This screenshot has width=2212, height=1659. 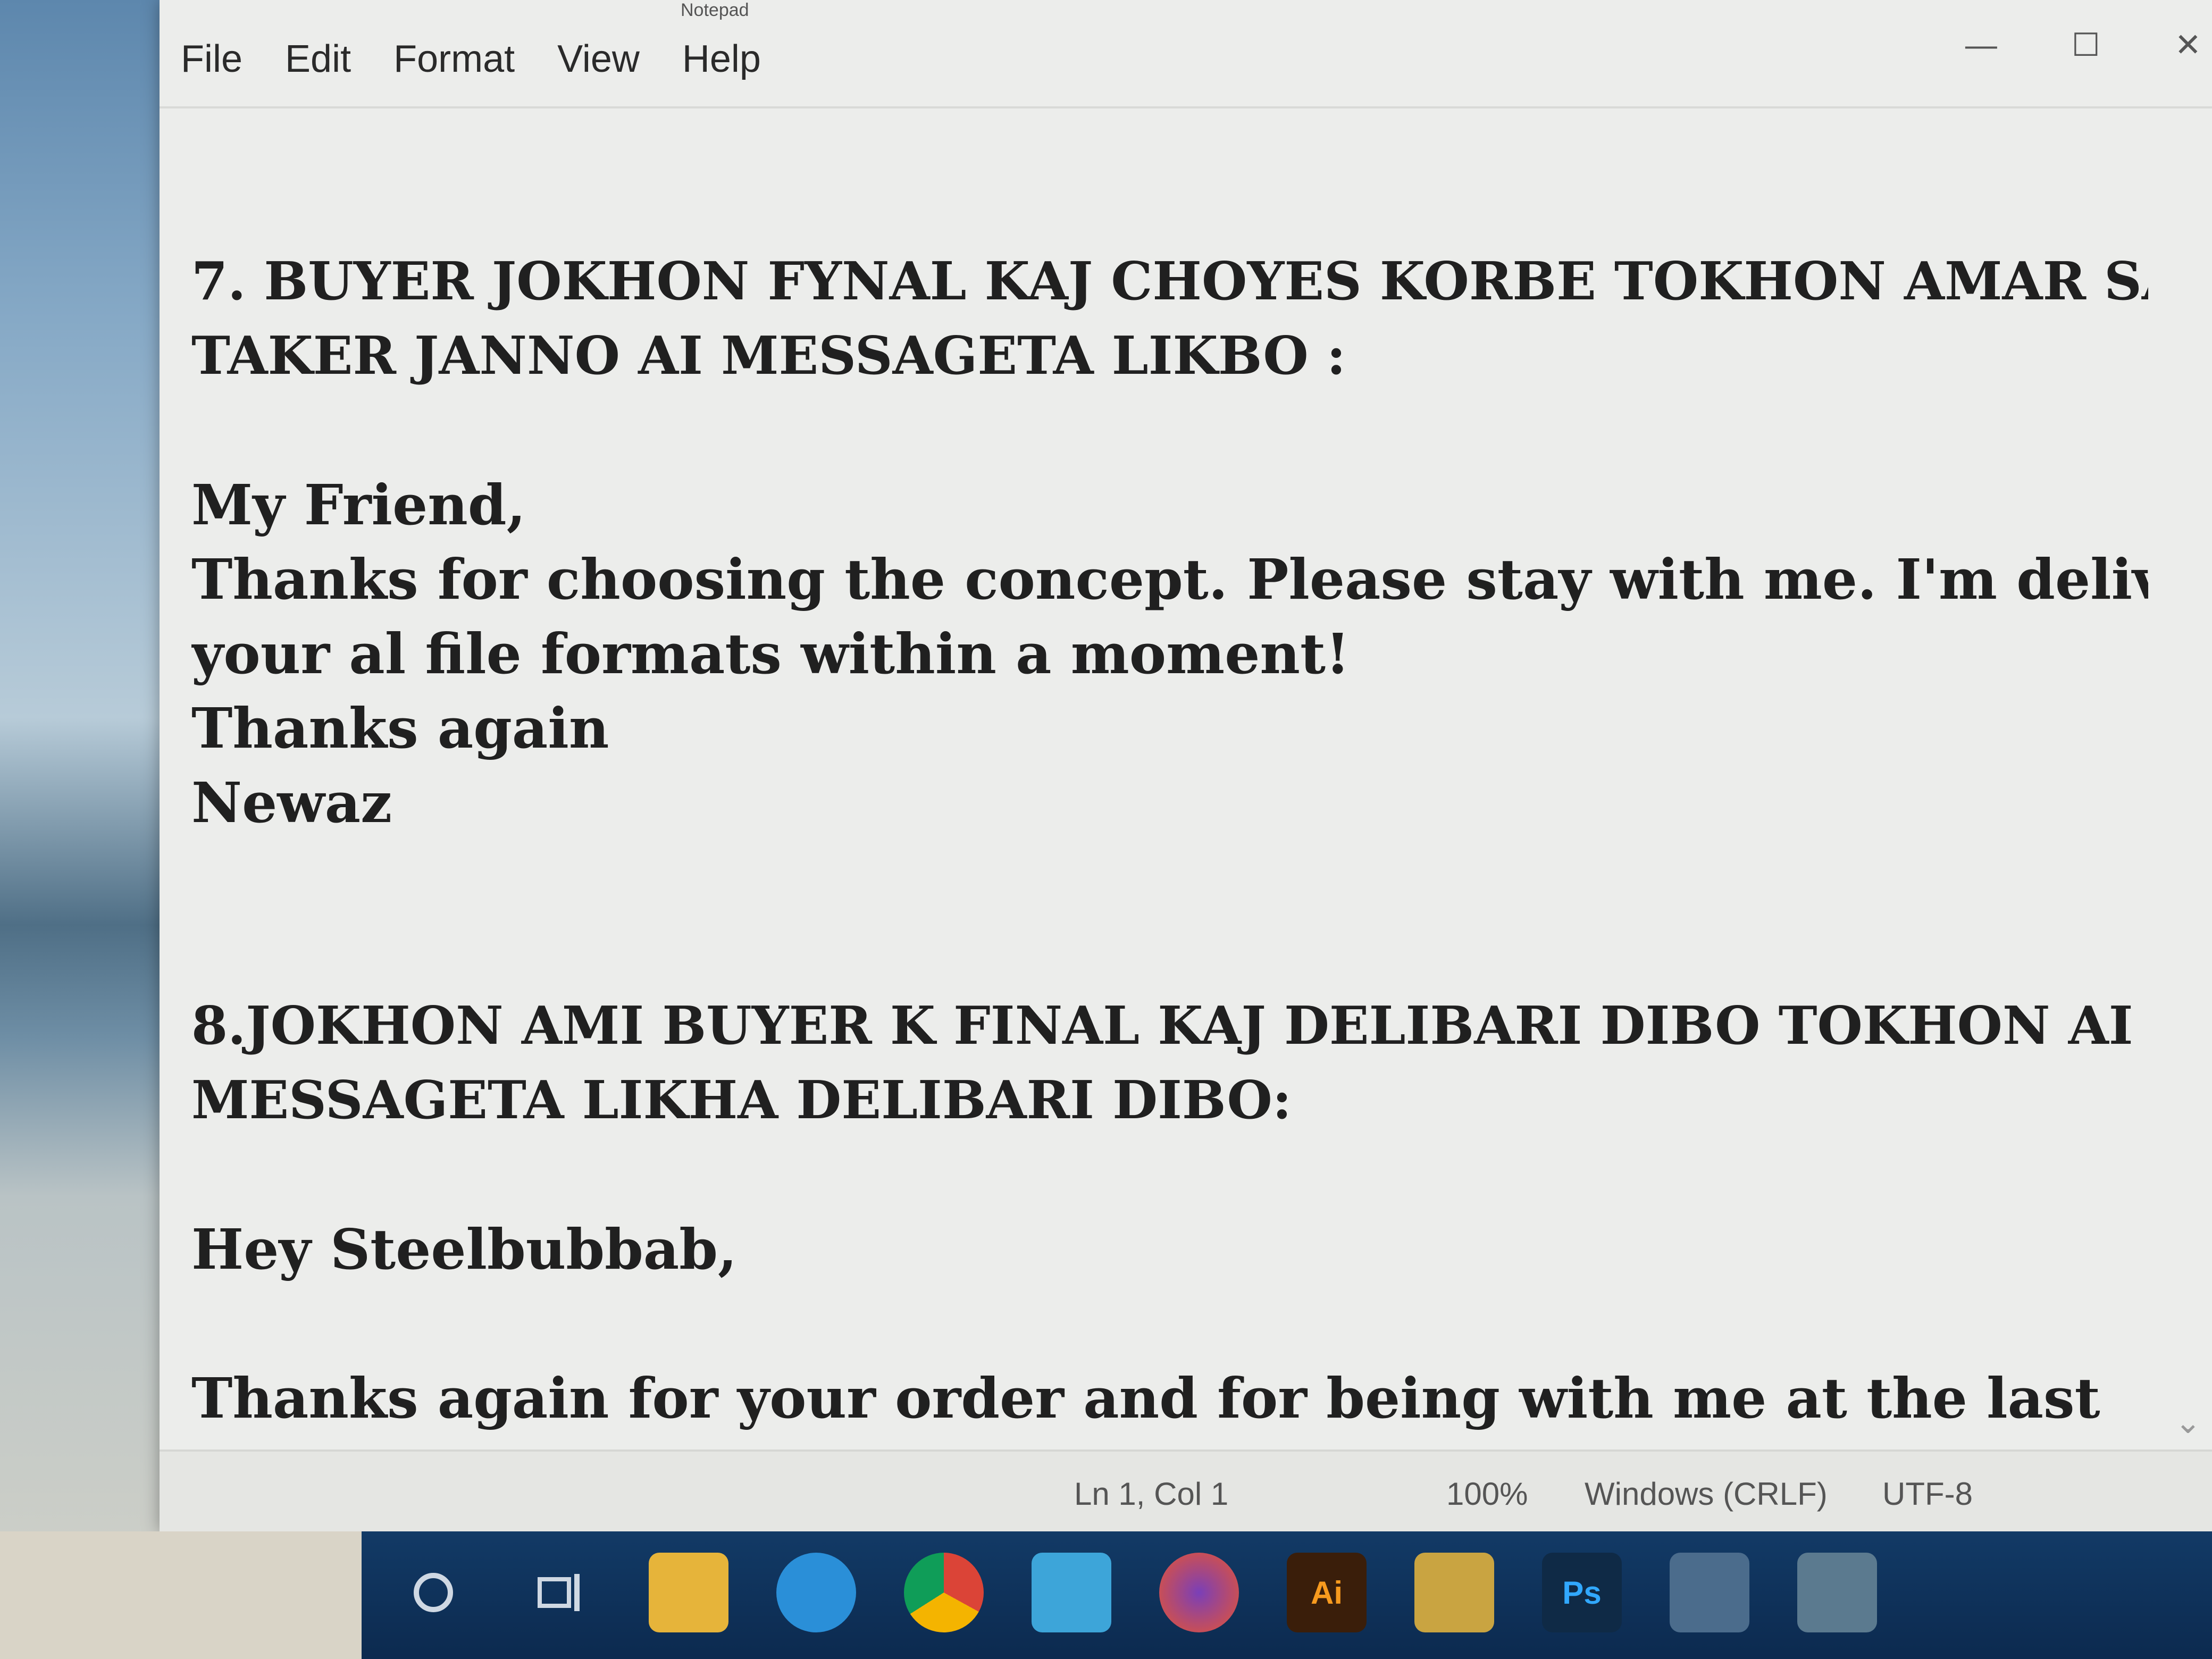 What do you see at coordinates (770, 653) in the screenshot?
I see `doc-line: your al file formats within a moment!` at bounding box center [770, 653].